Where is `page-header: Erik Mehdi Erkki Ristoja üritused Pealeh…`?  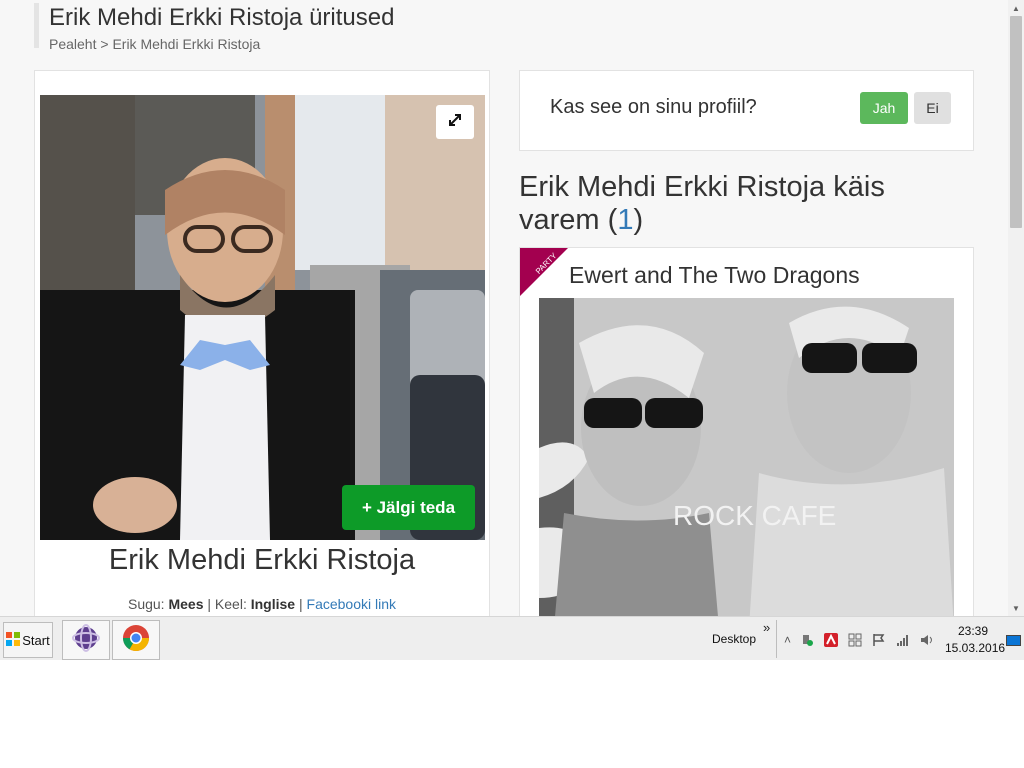
page-header: Erik Mehdi Erkki Ristoja üritused Pealeh… is located at coordinates (214, 27).